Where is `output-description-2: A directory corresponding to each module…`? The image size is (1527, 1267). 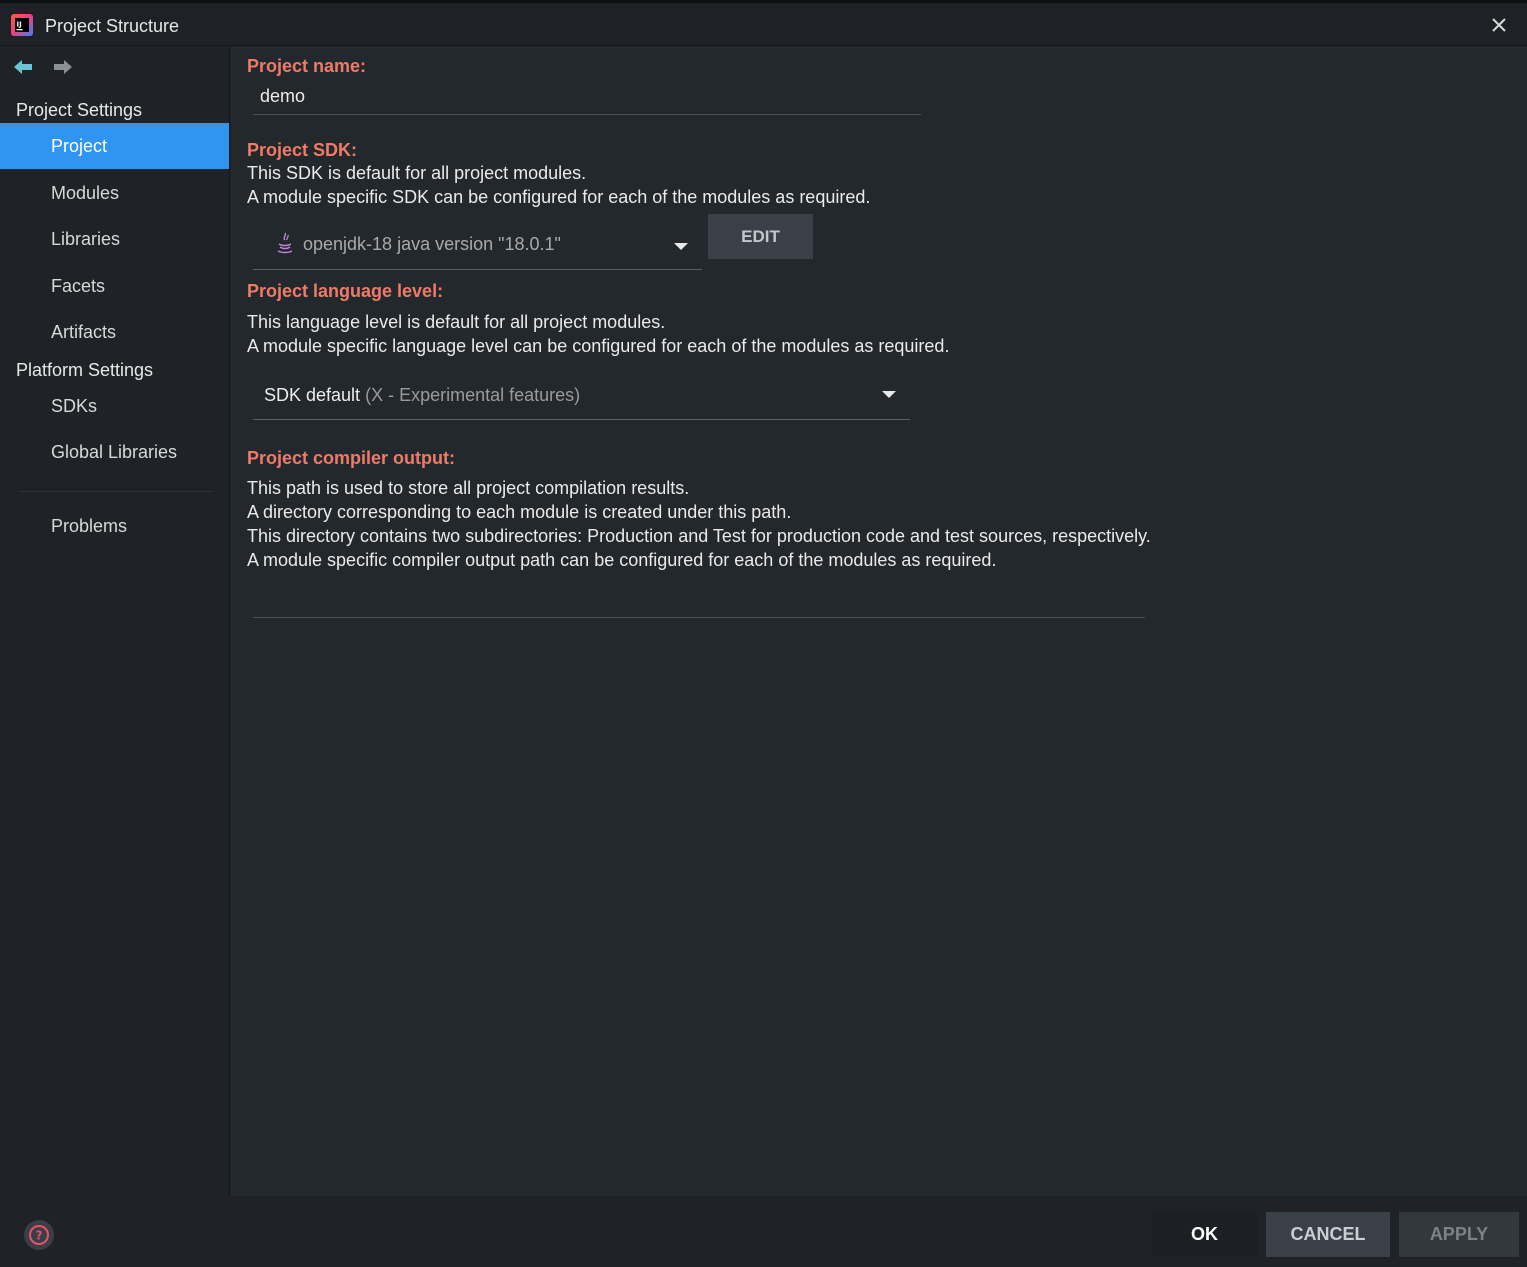
output-description-2: A directory corresponding to each module… is located at coordinates (519, 512).